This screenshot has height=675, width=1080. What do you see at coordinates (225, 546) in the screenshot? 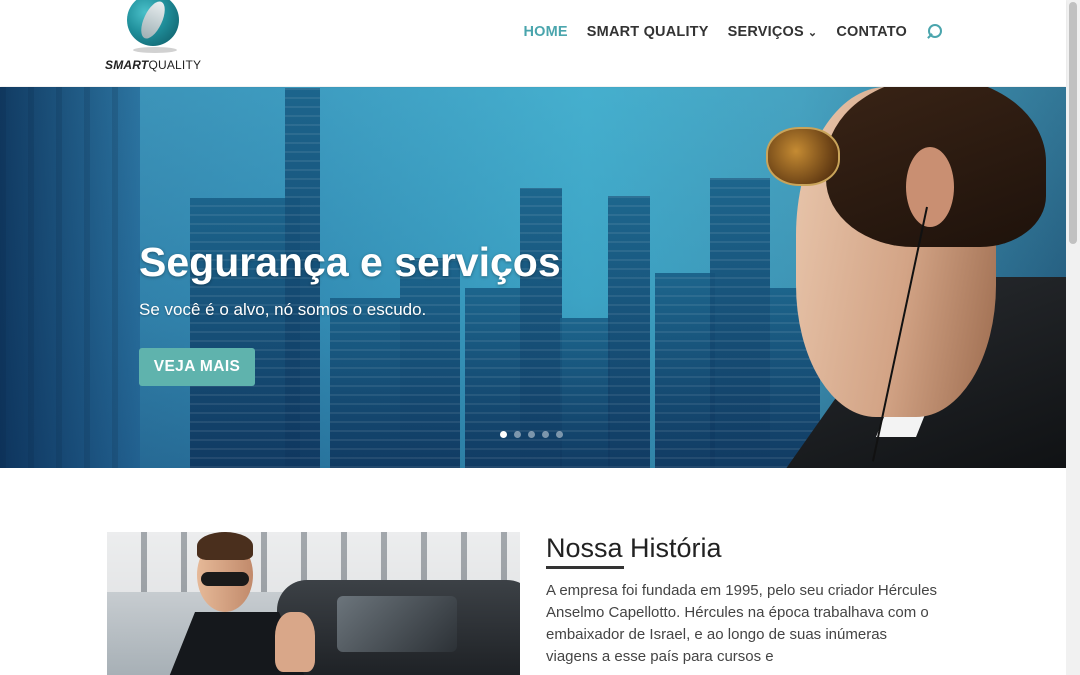
I see `photo-hair` at bounding box center [225, 546].